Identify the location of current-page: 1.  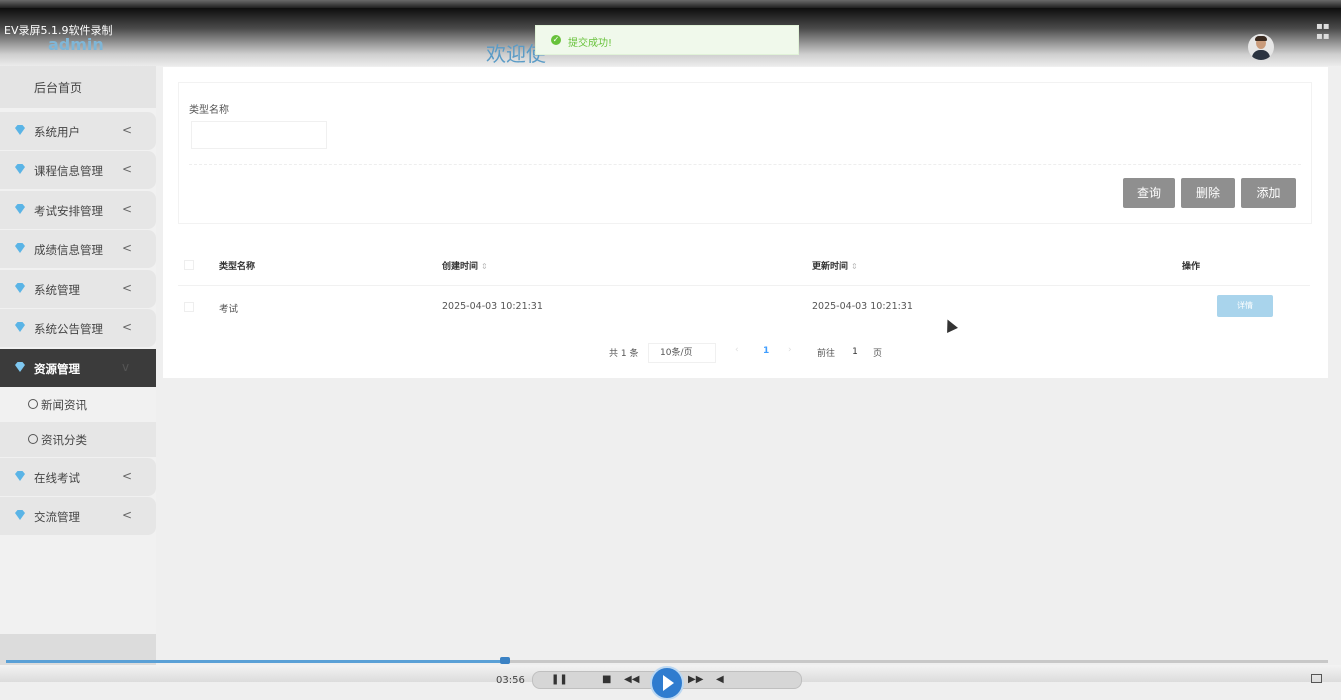
(766, 351).